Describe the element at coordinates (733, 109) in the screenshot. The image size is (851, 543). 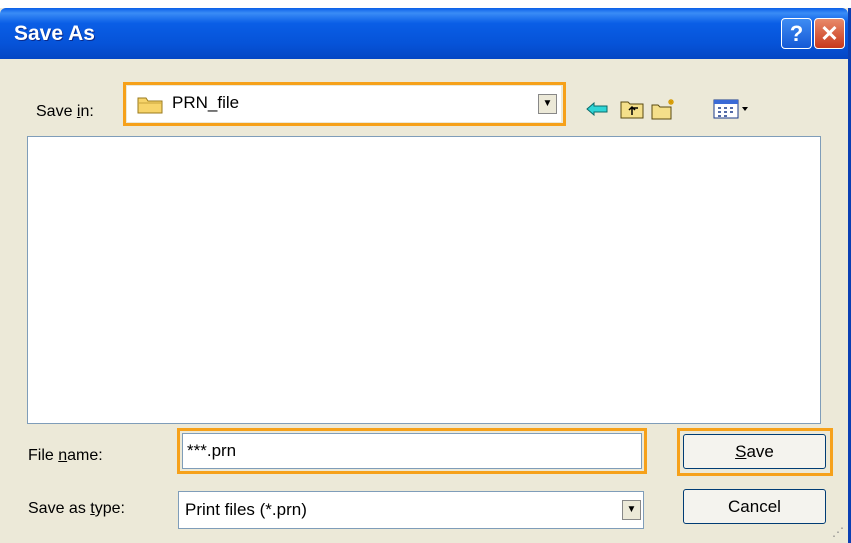
I see `views-menu-icon` at that location.